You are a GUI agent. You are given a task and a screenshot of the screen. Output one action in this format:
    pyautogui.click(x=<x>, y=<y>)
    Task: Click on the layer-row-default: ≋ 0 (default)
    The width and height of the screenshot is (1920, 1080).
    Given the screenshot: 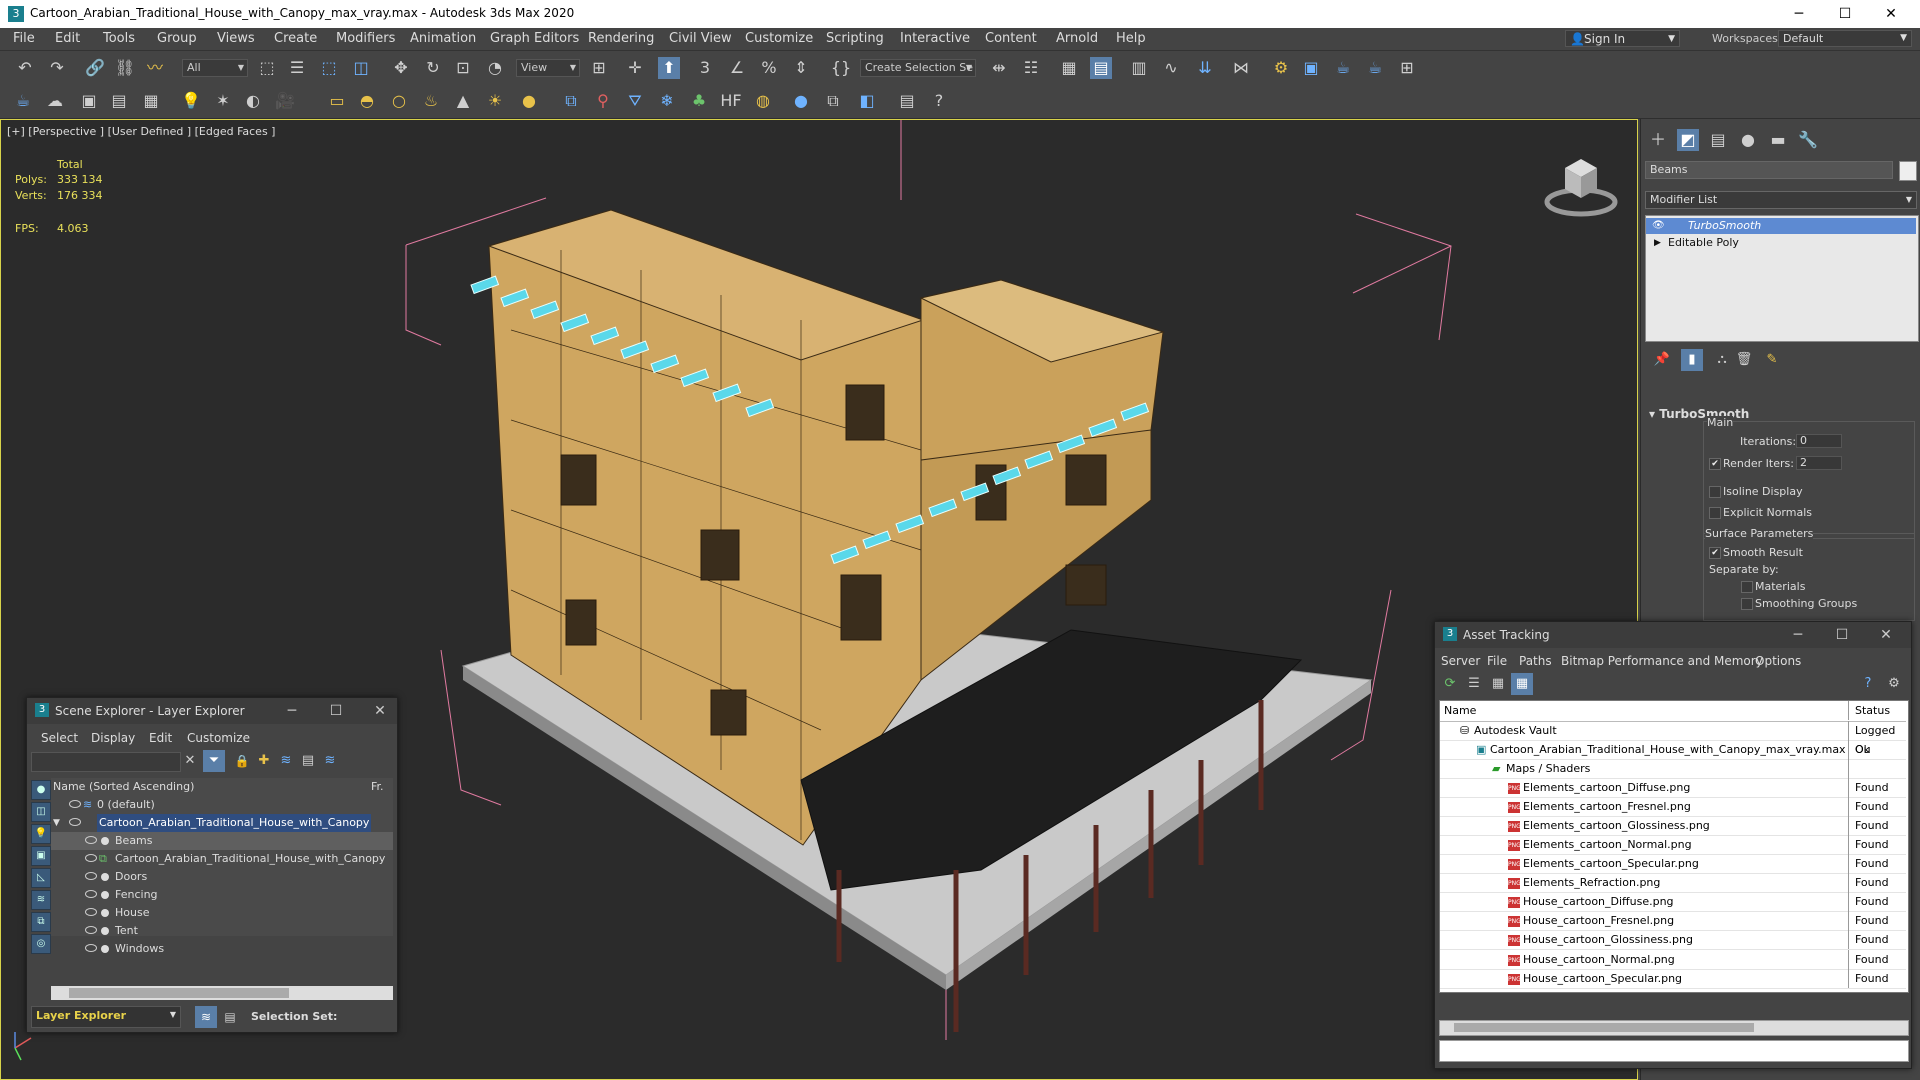 What is the action you would take?
    pyautogui.click(x=222, y=805)
    